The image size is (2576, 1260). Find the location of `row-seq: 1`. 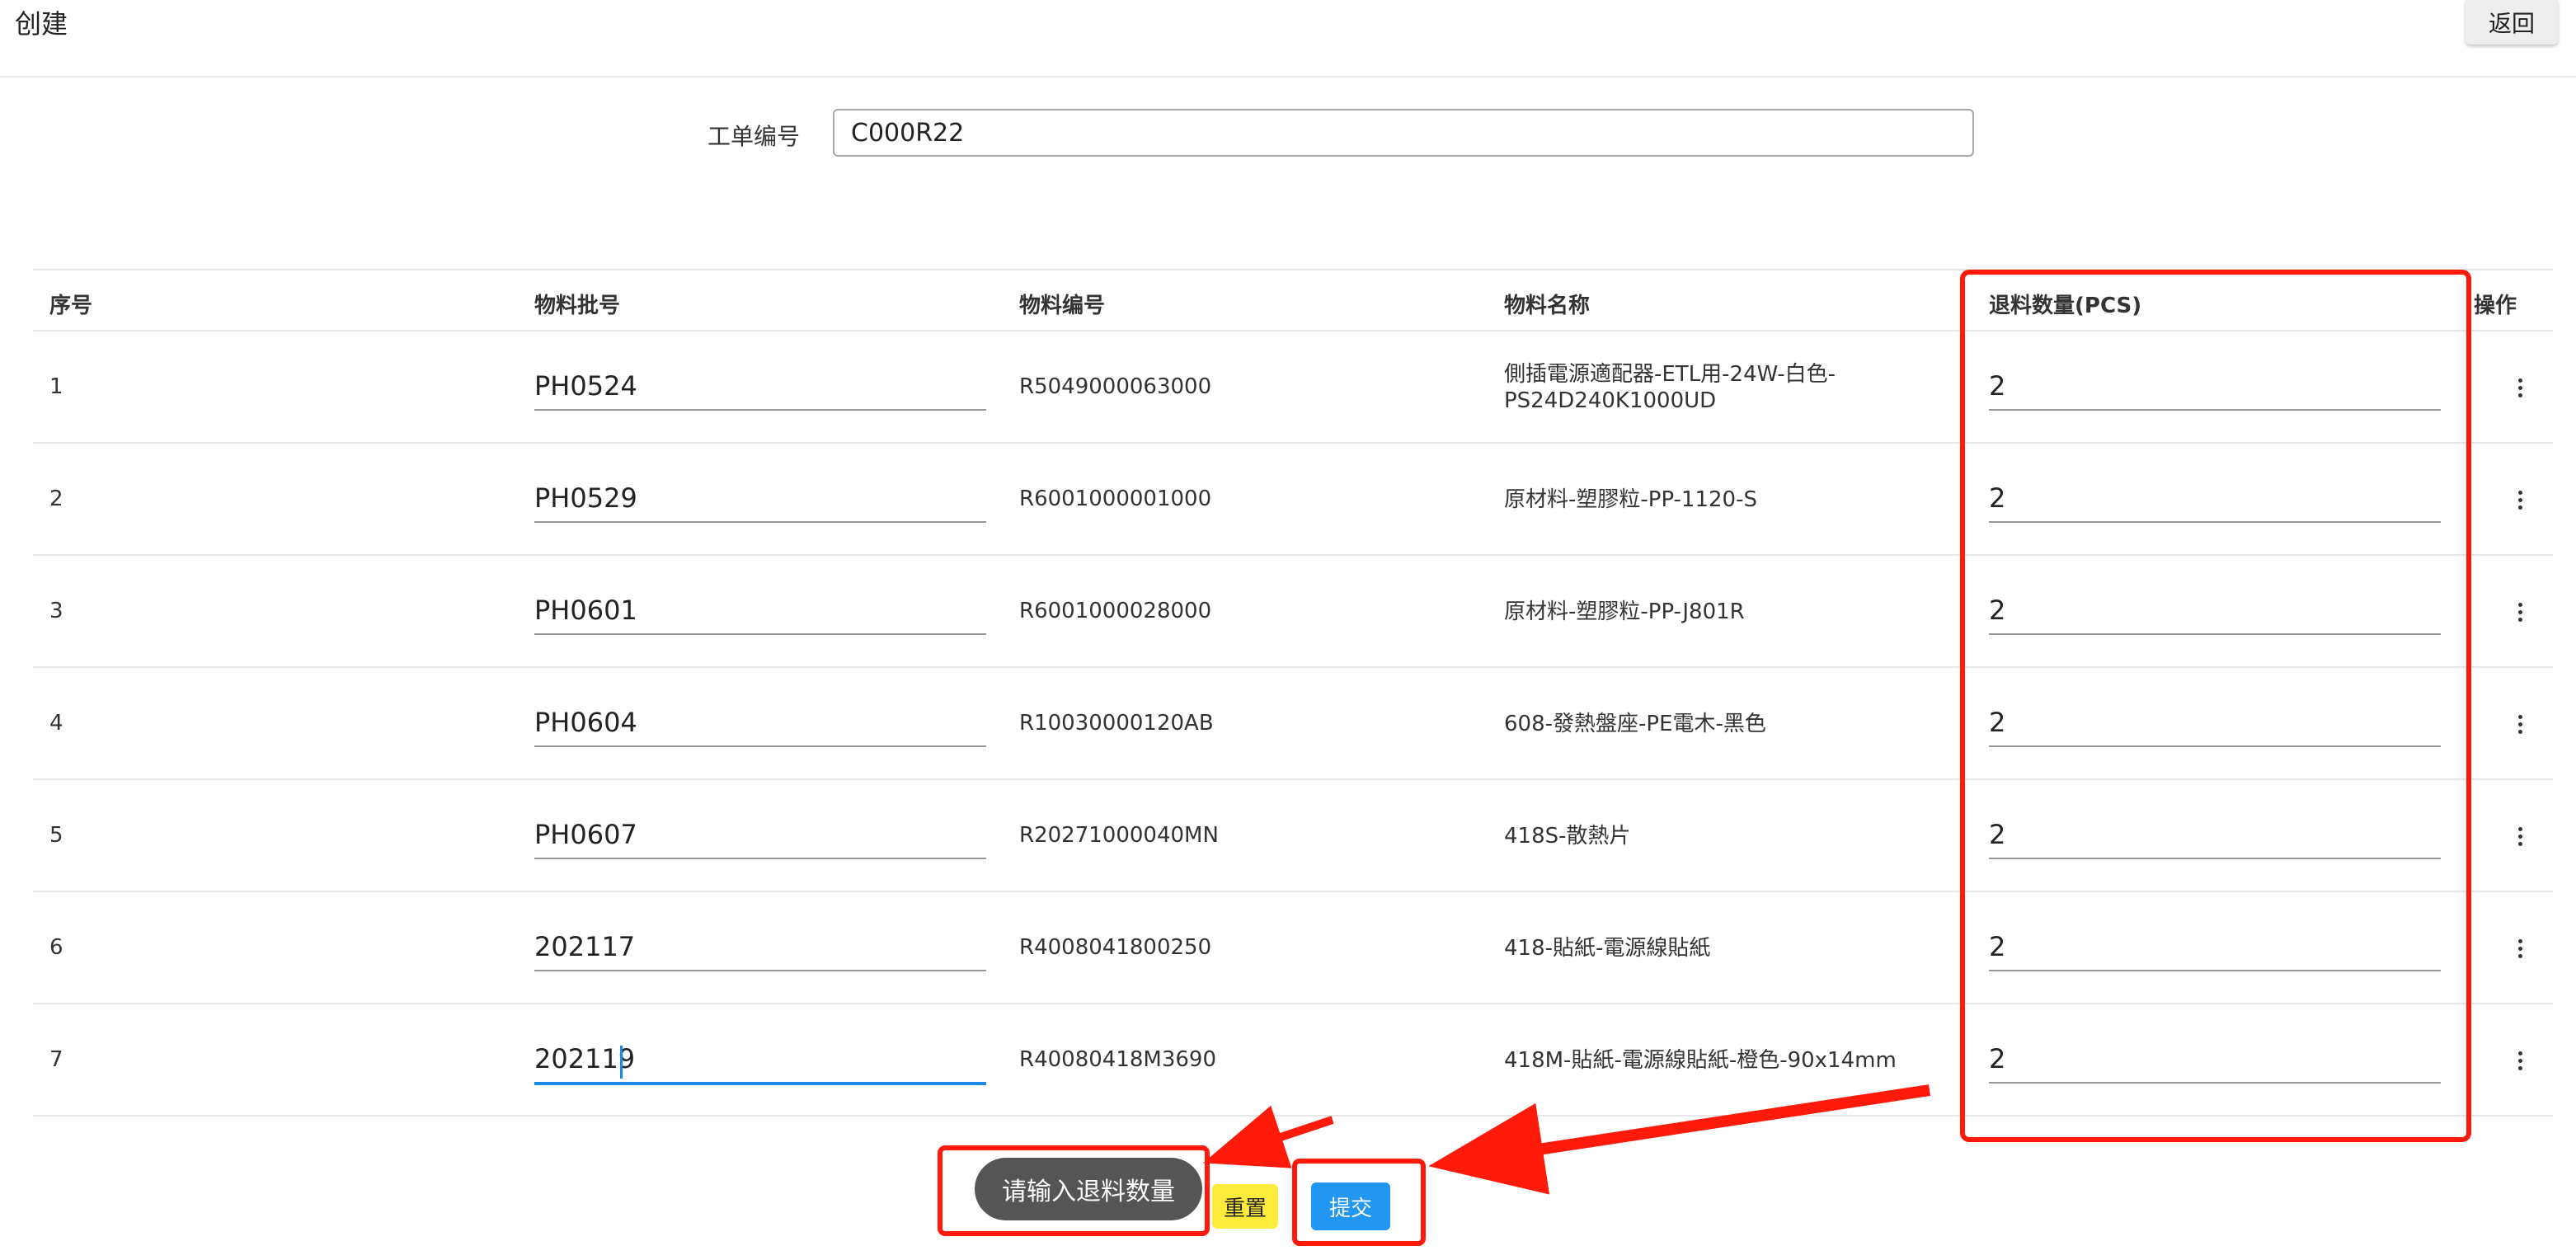

row-seq: 1 is located at coordinates (56, 386).